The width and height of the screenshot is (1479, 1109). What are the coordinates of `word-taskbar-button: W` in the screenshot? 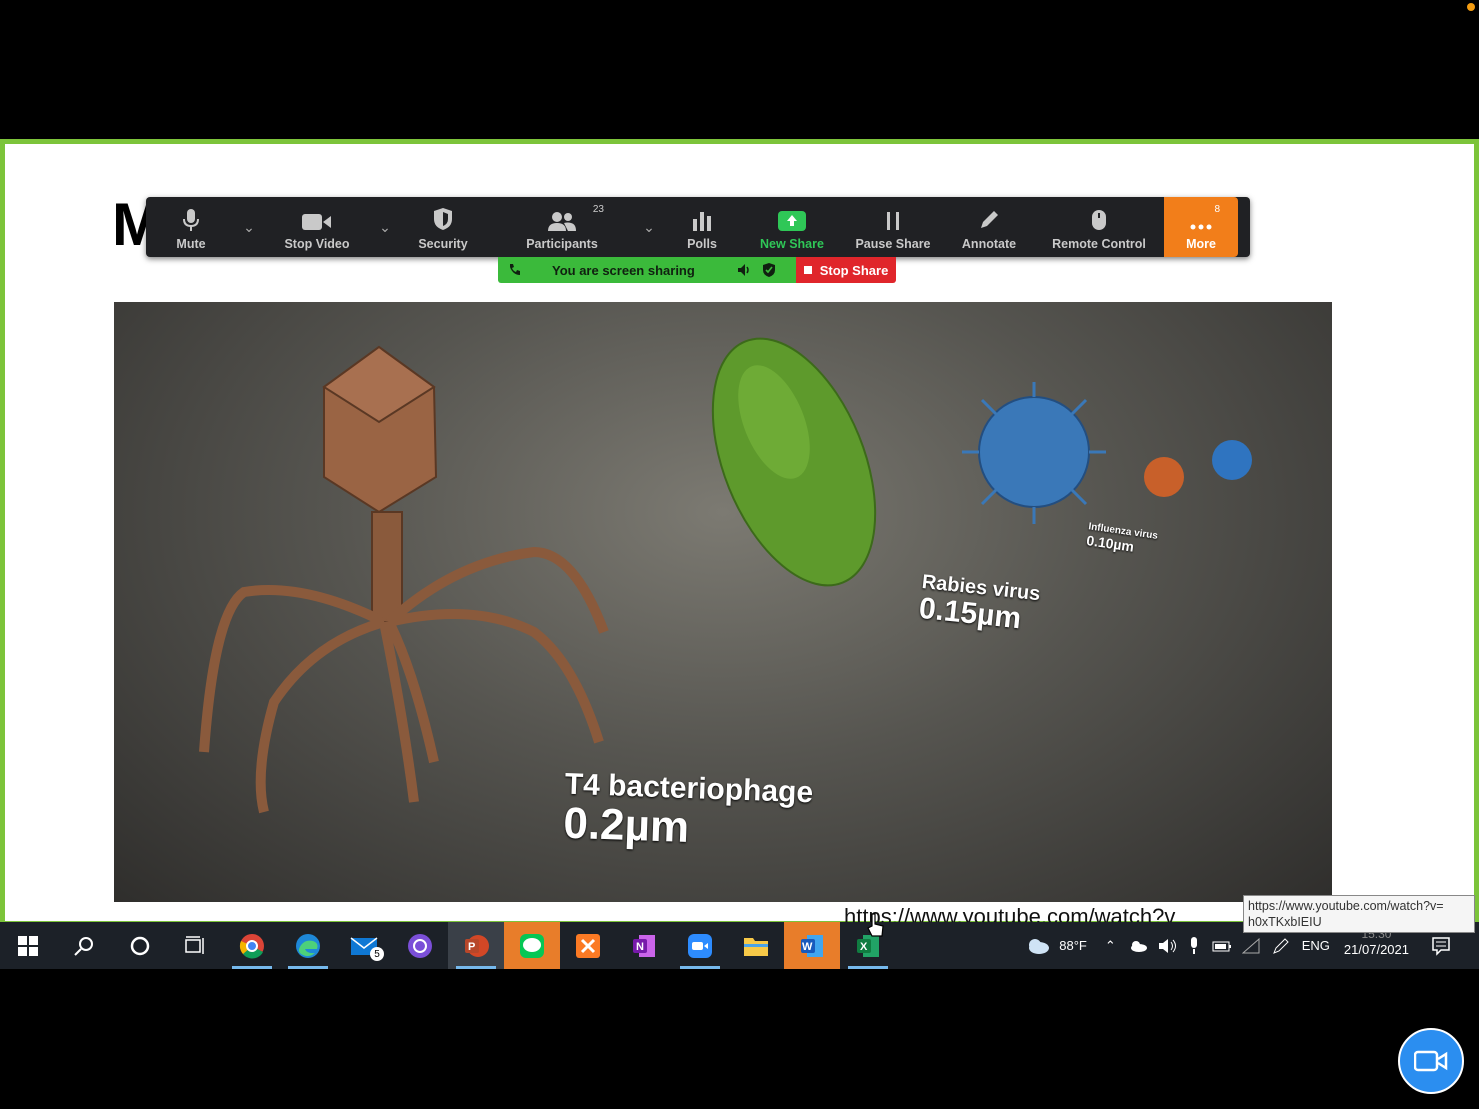 It's located at (812, 945).